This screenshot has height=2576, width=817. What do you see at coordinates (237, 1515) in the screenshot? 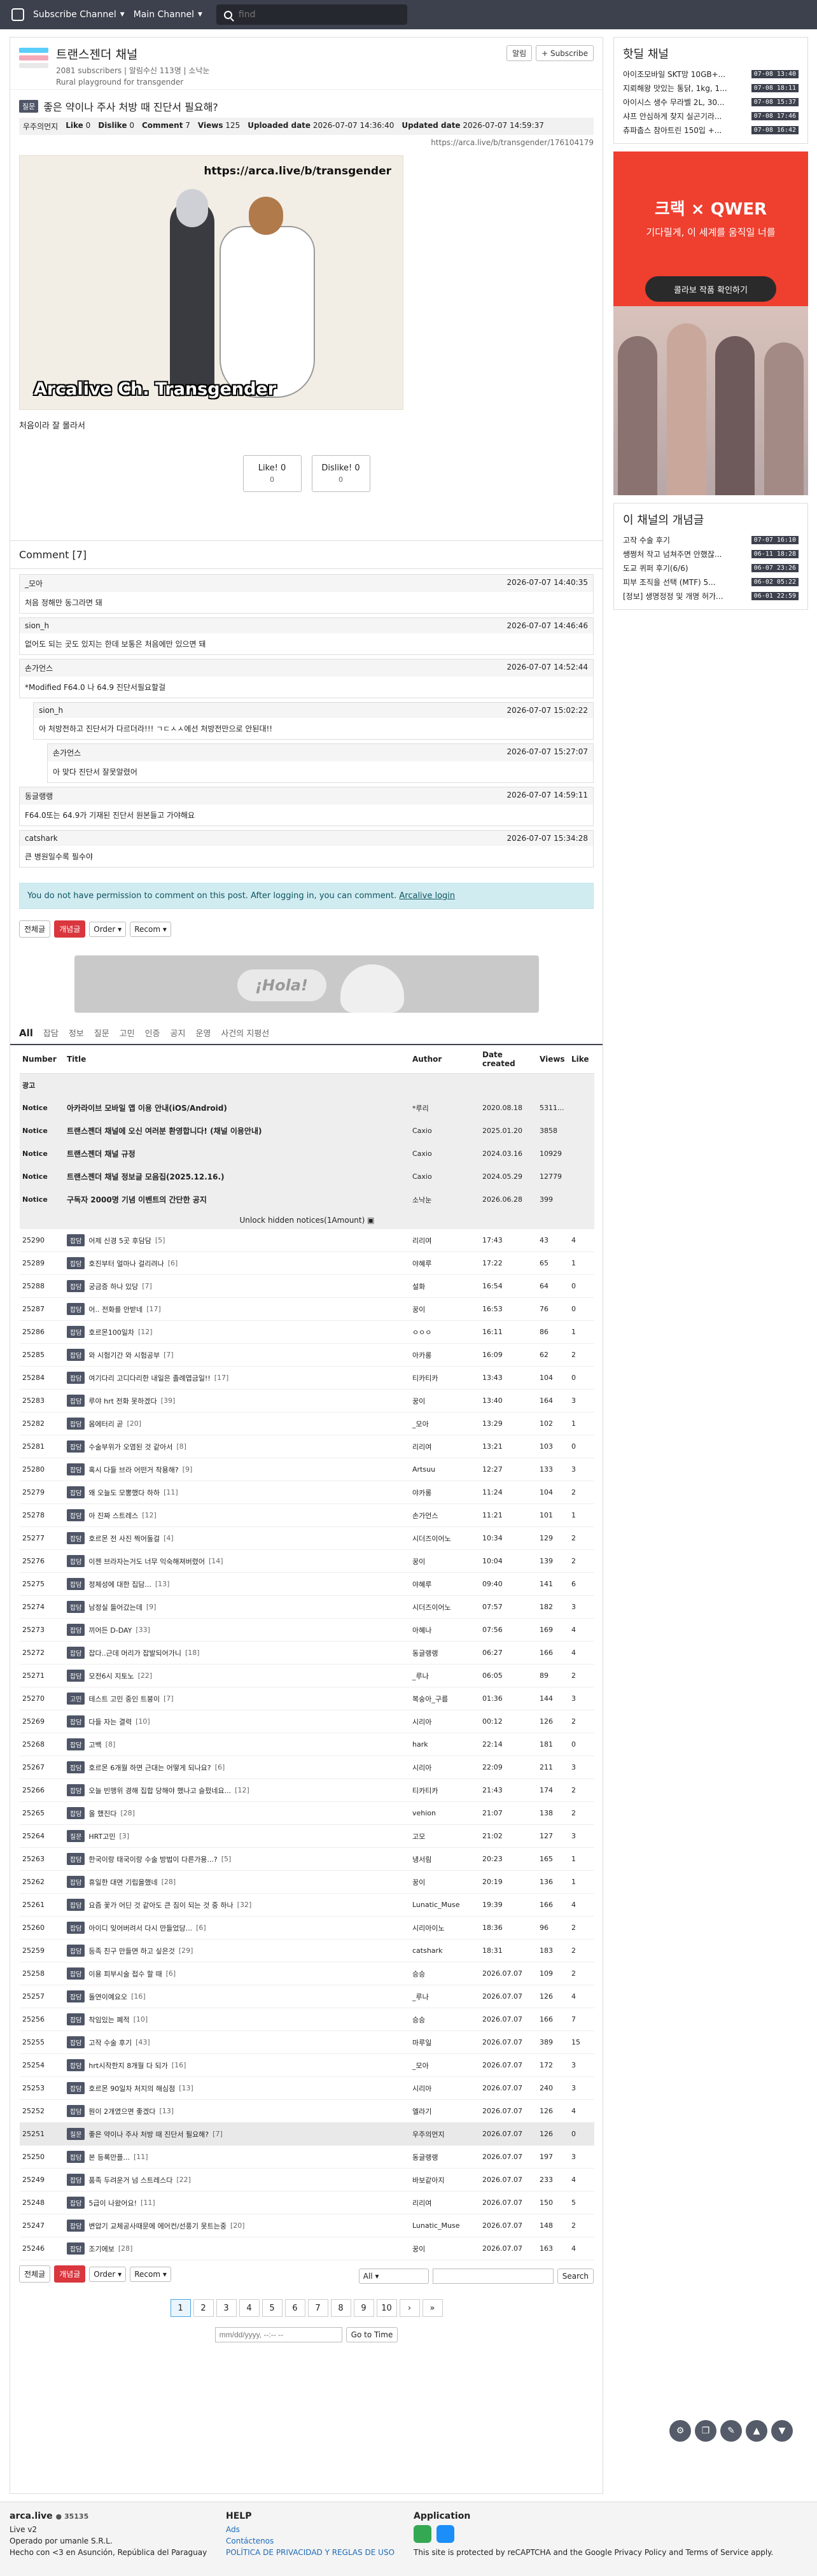
I see `post-title-cell: 잡담 아 진짜 스트레스 [12]` at bounding box center [237, 1515].